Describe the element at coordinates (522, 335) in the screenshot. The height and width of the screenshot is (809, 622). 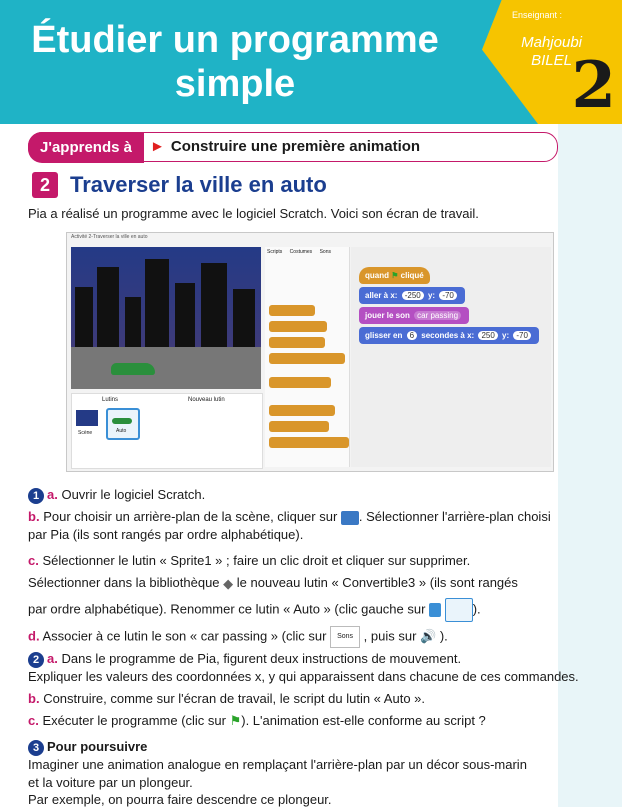
I see `glide-y-input: -70` at that location.